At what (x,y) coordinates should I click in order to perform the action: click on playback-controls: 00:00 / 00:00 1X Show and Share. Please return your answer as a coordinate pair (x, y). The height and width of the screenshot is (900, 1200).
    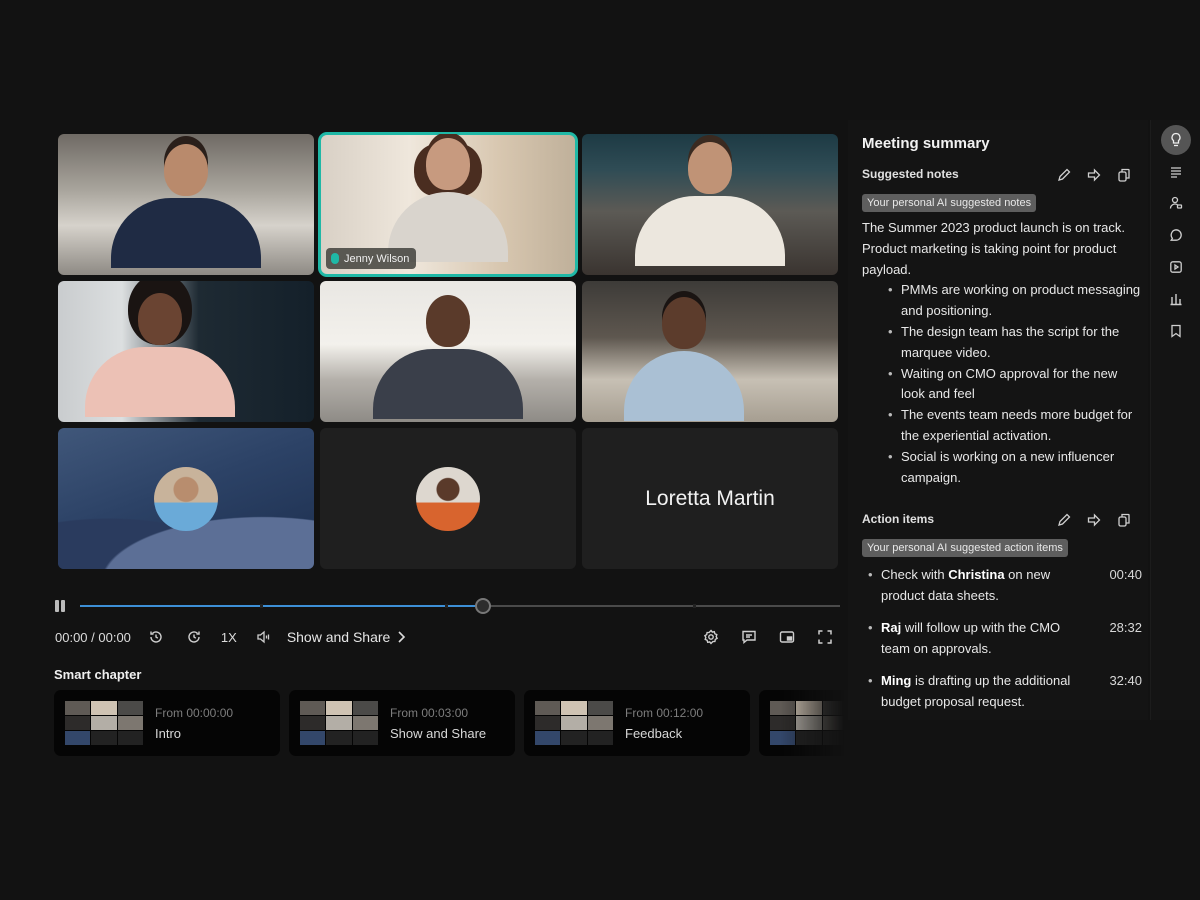
    Looking at the image, I should click on (230, 637).